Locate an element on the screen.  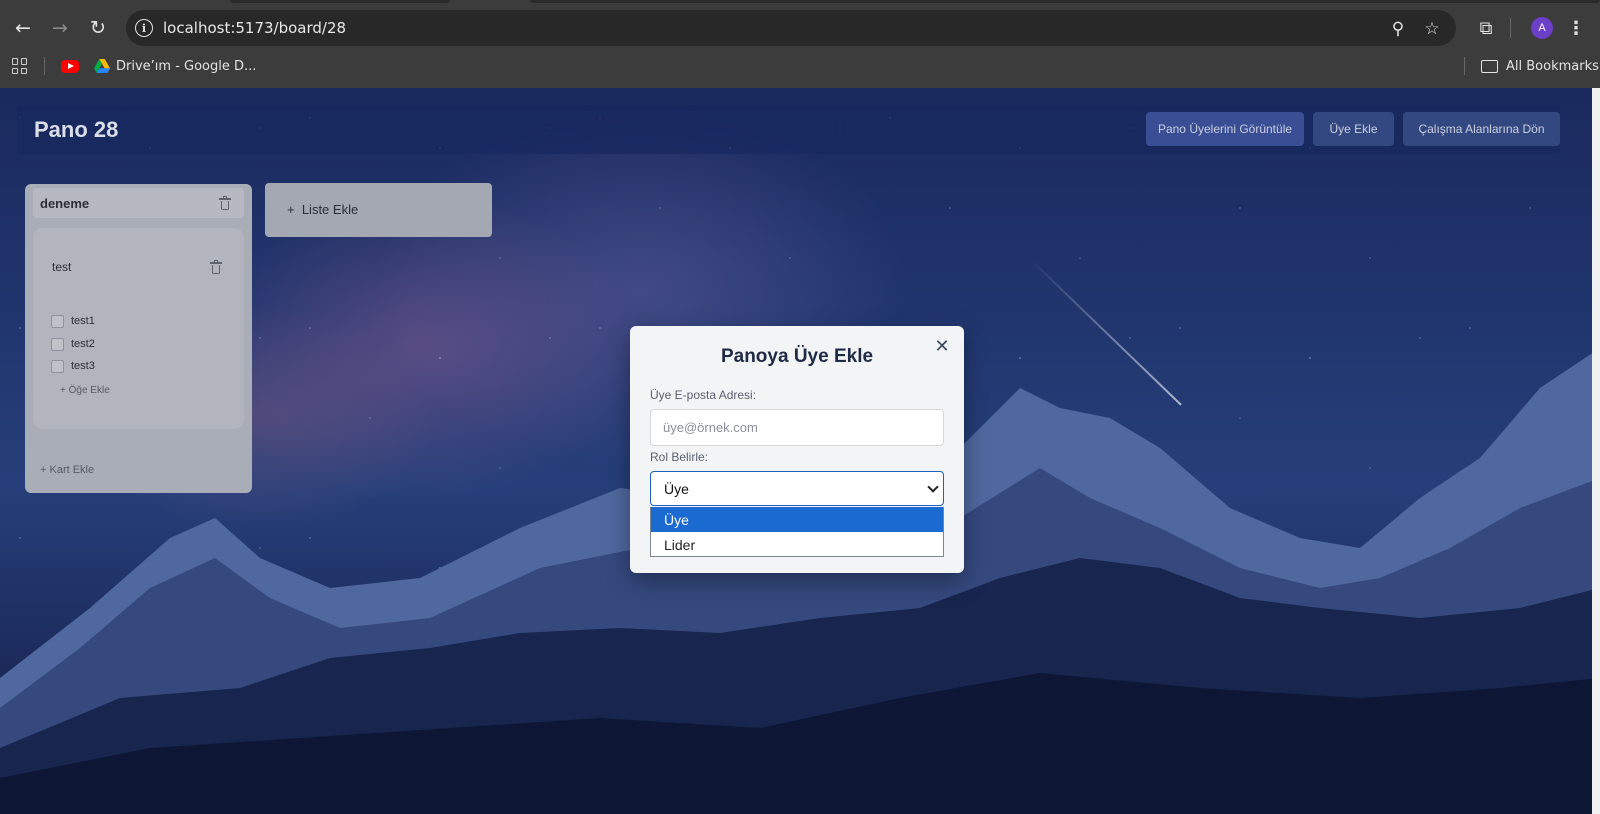
close-icon: ✕ is located at coordinates (942, 346).